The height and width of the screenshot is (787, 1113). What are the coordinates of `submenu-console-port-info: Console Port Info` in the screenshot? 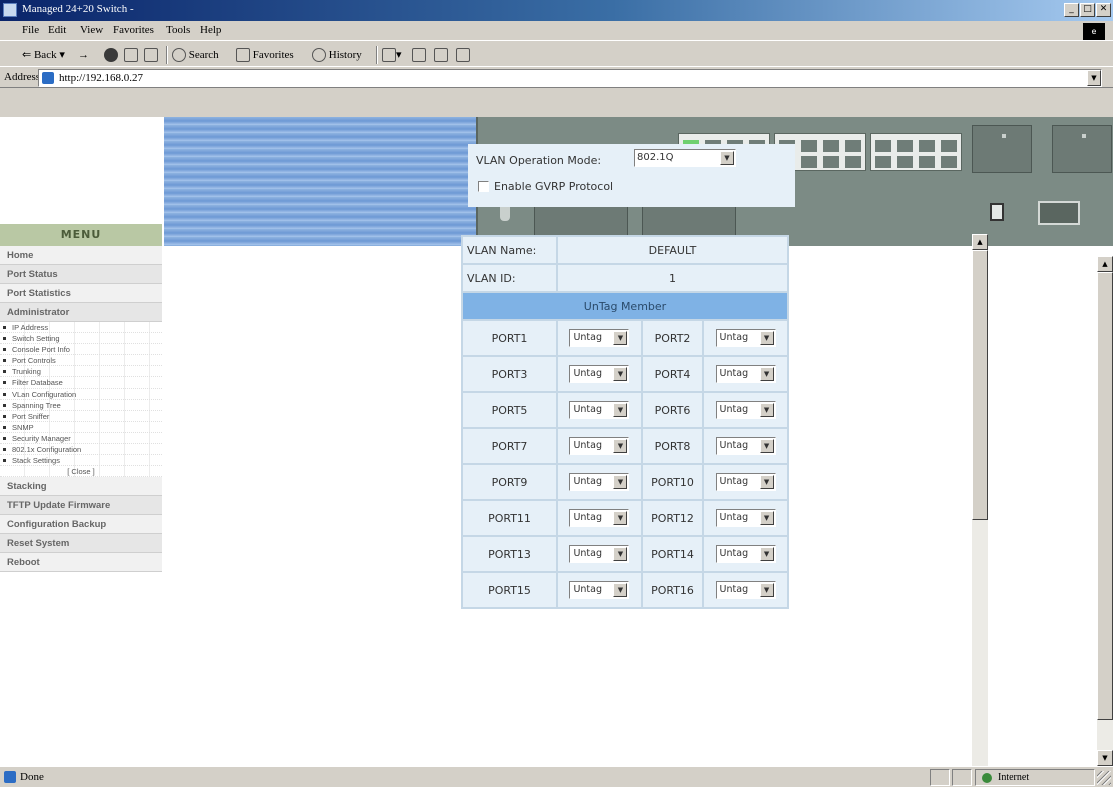 It's located at (81, 350).